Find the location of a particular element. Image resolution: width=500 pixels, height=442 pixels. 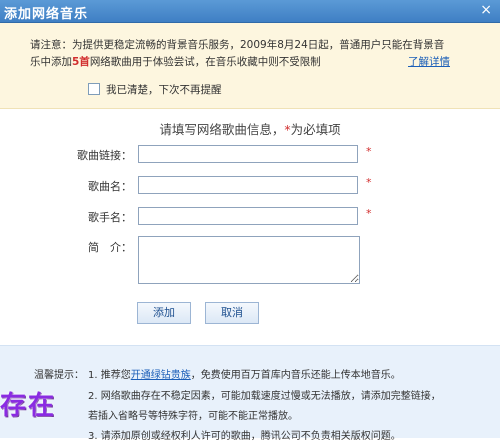

overlay-text: 存在 is located at coordinates (28, 406).